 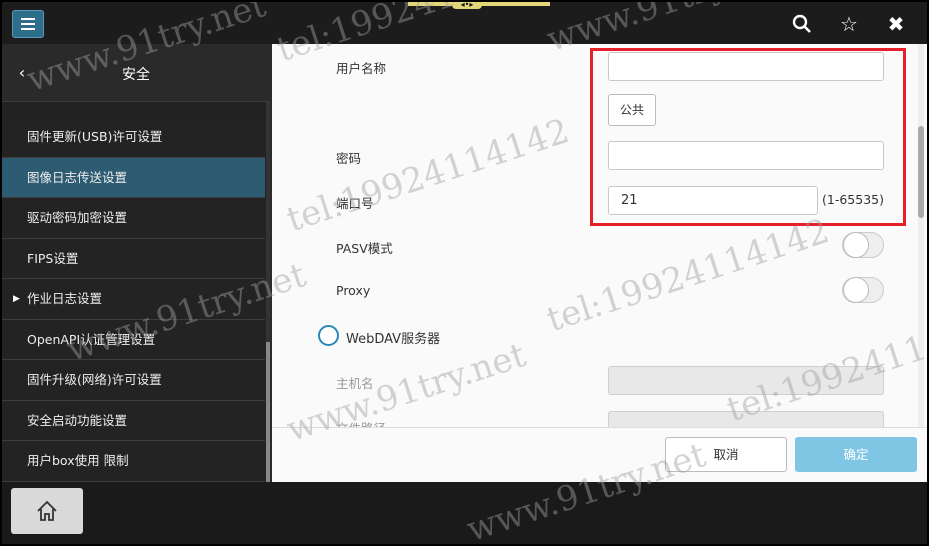 I want to click on proxy-toggle, so click(x=863, y=290).